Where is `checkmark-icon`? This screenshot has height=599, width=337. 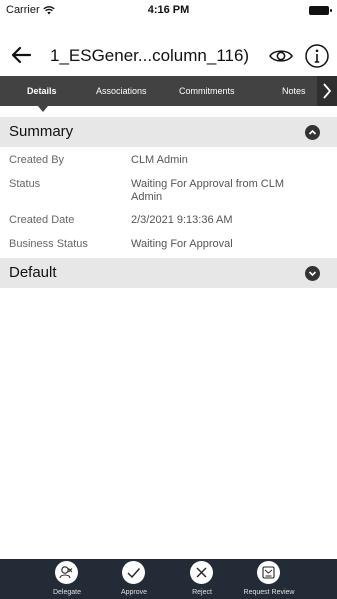 checkmark-icon is located at coordinates (133, 572).